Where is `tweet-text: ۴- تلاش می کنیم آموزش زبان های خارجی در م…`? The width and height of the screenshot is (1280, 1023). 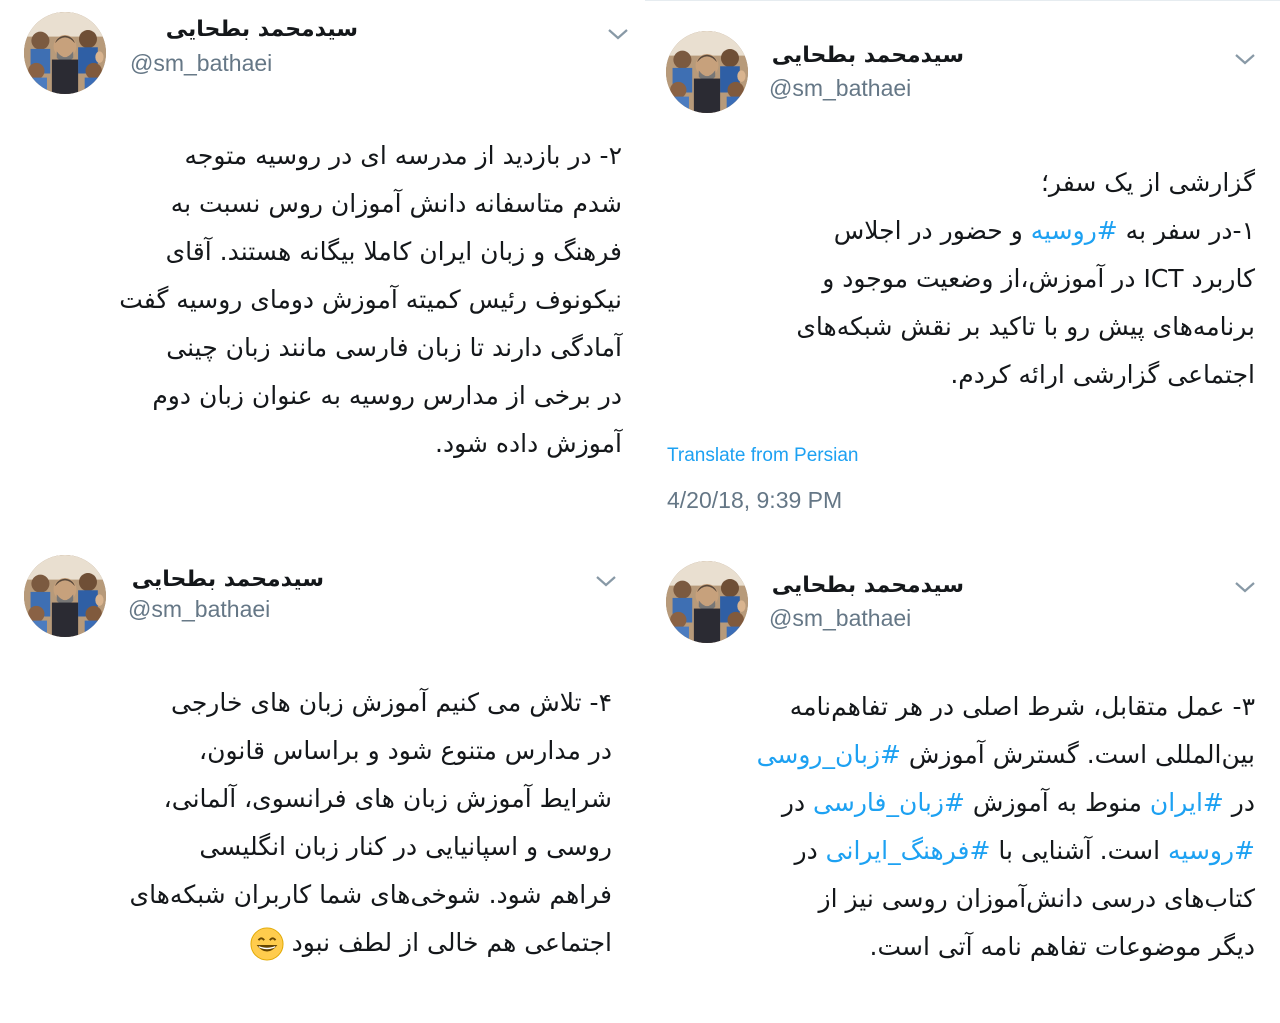
tweet-text: ۴- تلاش می کنیم آموزش زبان های خارجی در م… is located at coordinates (317, 823).